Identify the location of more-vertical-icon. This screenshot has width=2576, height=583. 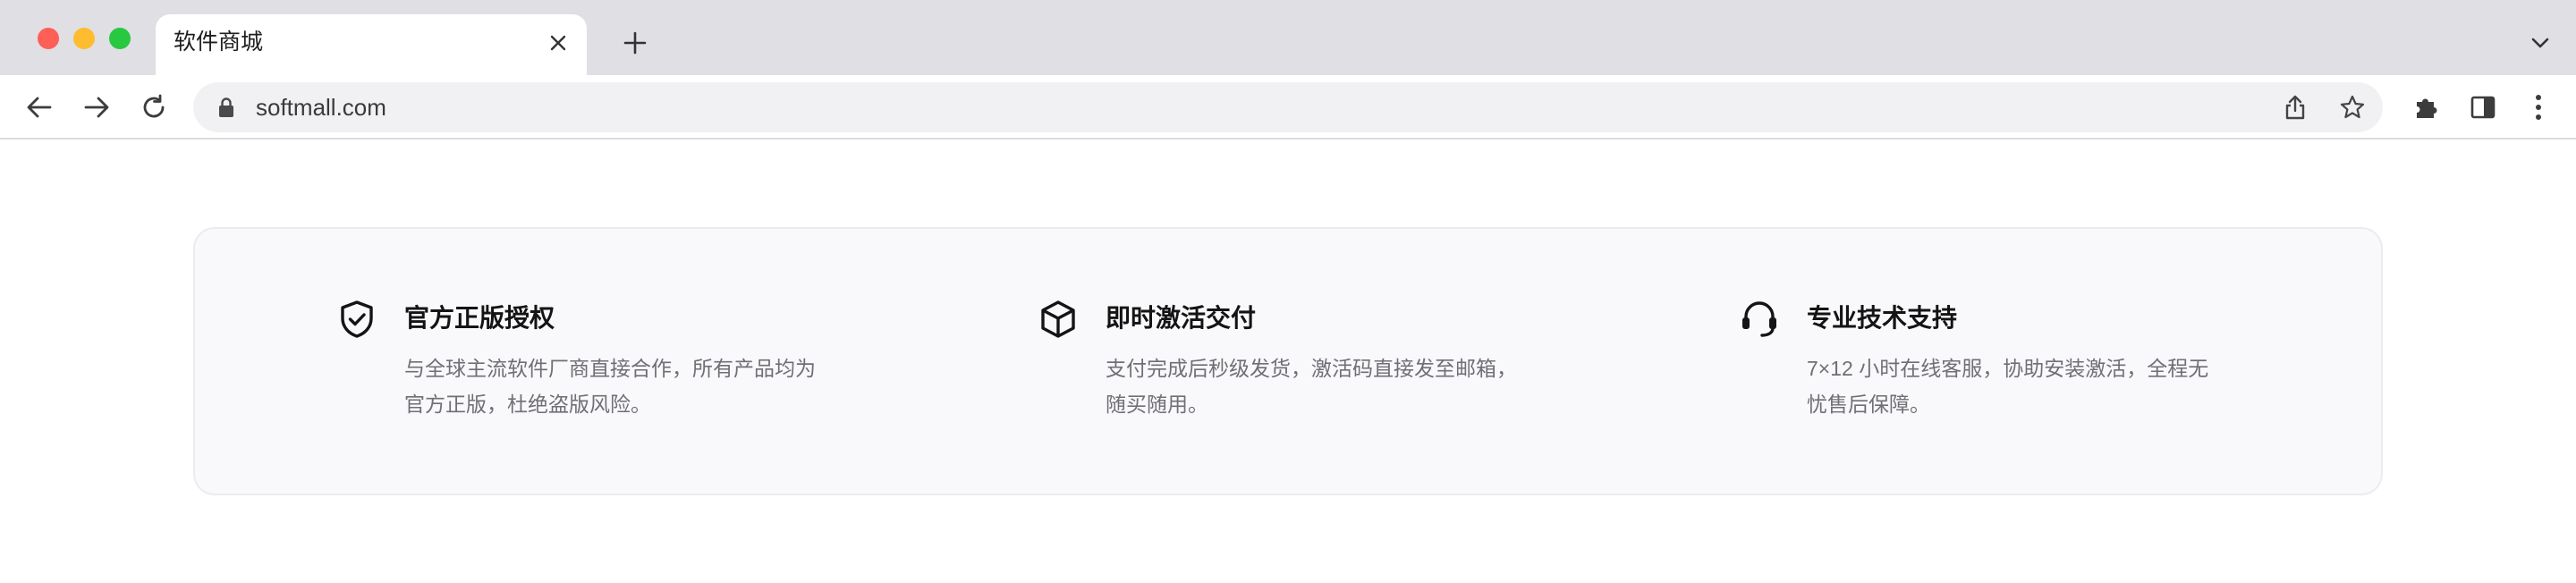
(2538, 107).